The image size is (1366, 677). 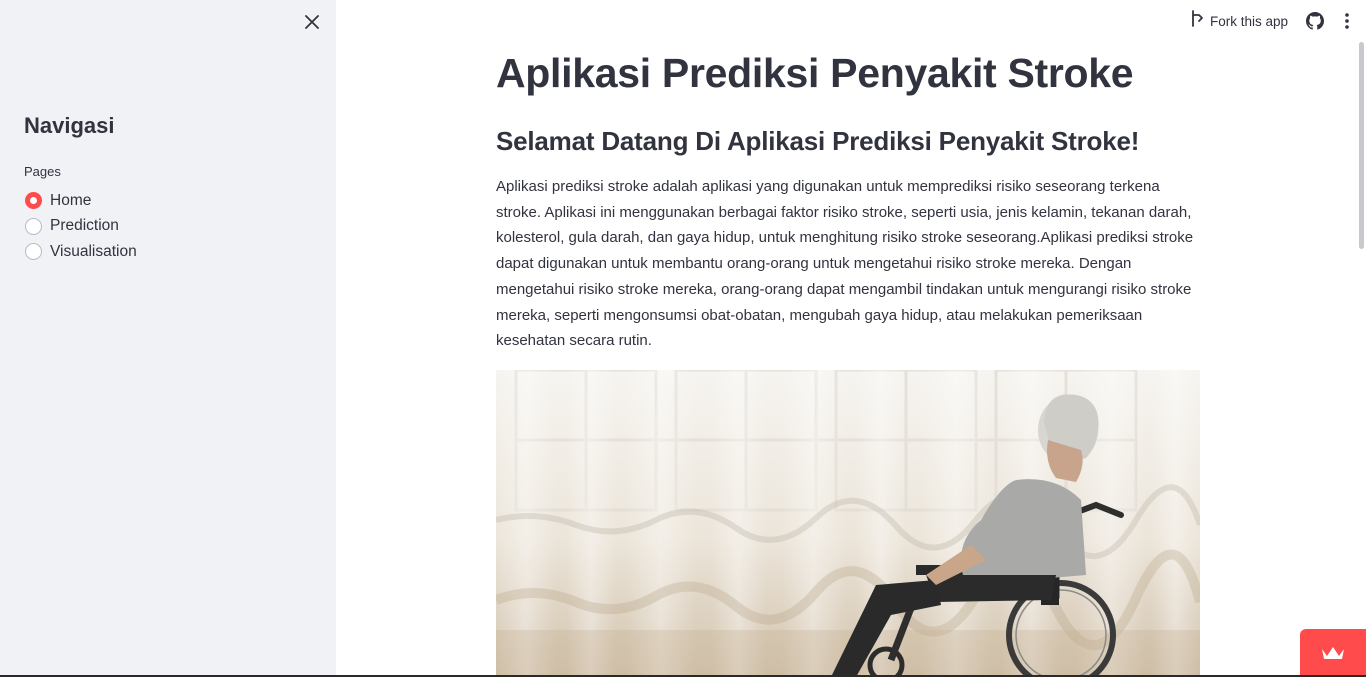 What do you see at coordinates (93, 251) in the screenshot?
I see `radio-label-visualisation: Visualisation` at bounding box center [93, 251].